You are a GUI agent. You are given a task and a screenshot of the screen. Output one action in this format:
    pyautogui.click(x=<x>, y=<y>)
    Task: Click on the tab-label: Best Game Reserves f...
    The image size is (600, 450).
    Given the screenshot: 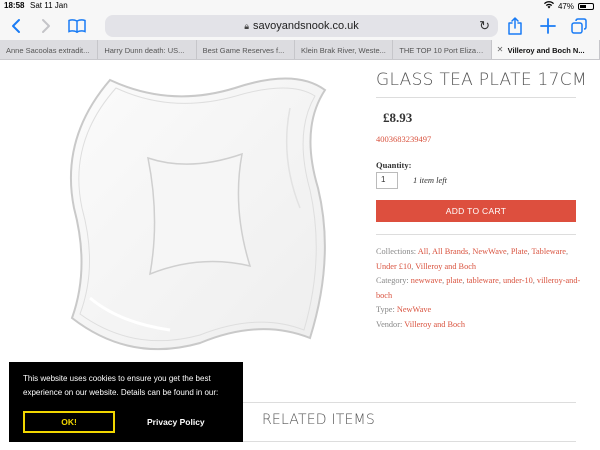 What is the action you would take?
    pyautogui.click(x=243, y=50)
    